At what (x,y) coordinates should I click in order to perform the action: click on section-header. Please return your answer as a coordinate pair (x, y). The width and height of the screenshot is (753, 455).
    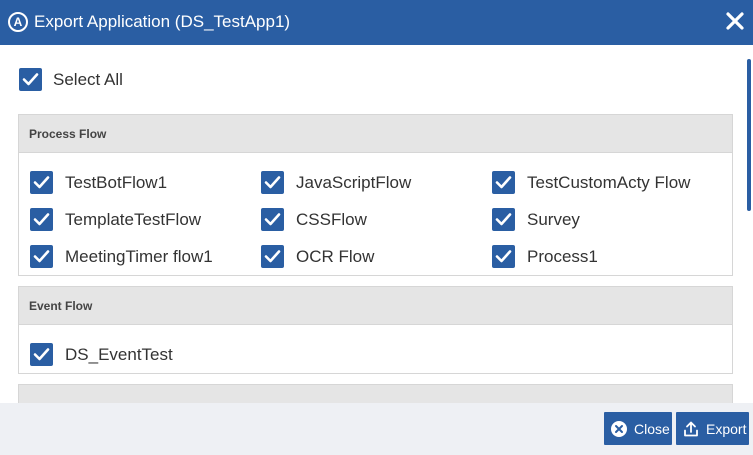
    Looking at the image, I should click on (375, 394).